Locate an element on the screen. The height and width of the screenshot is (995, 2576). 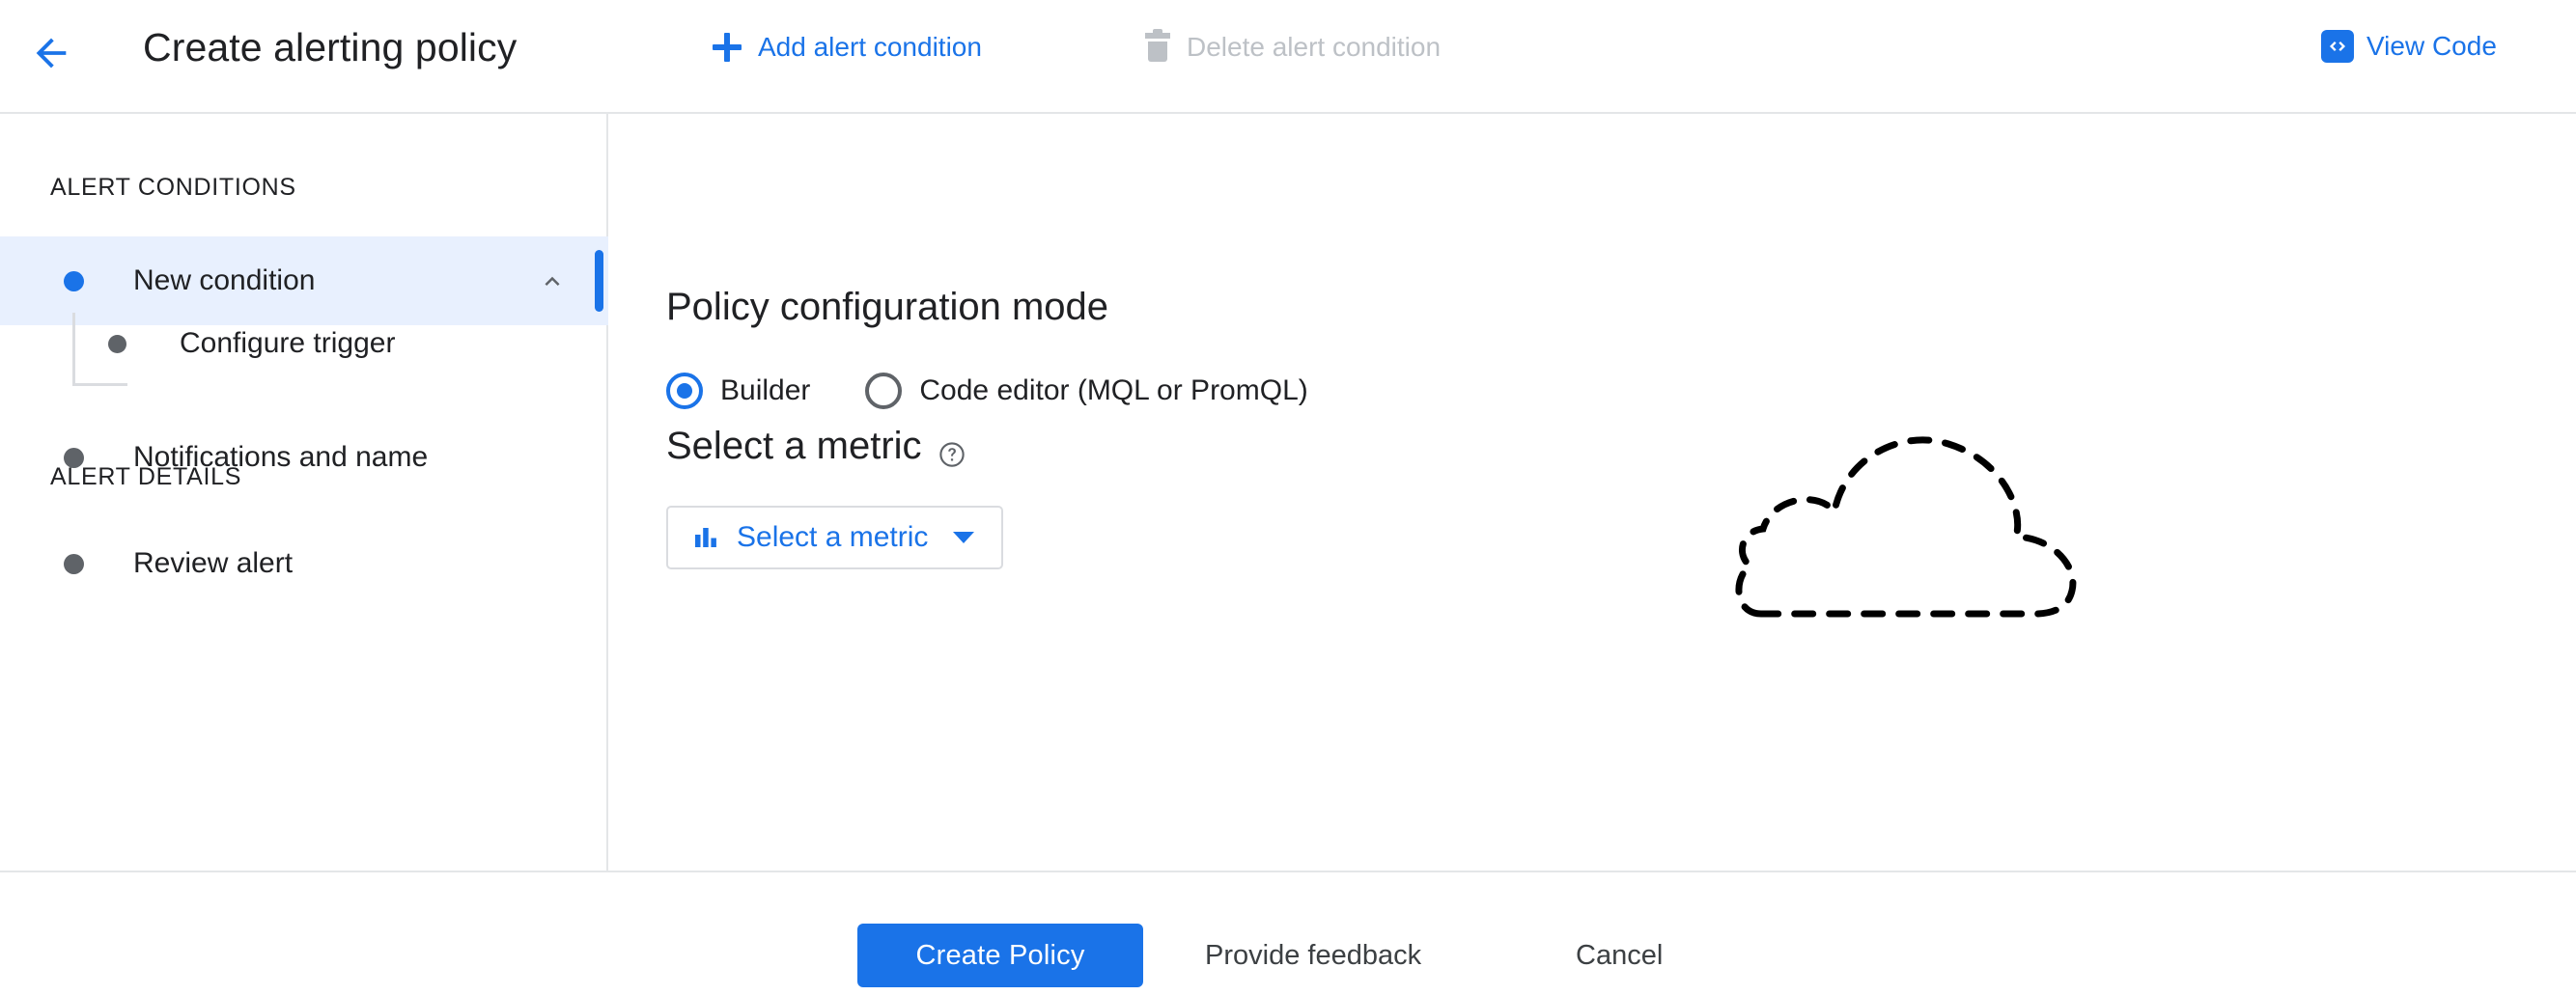
sidebar-item-configure-trigger: Configure trigger is located at coordinates (304, 344).